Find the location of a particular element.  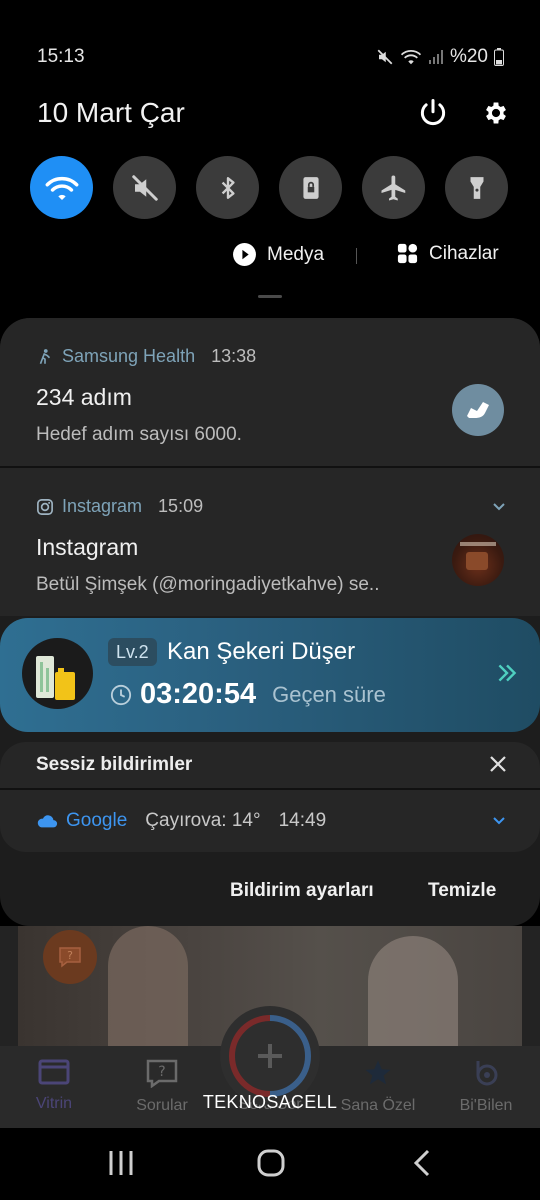

level-badge: Lv.2 is located at coordinates (132, 652).